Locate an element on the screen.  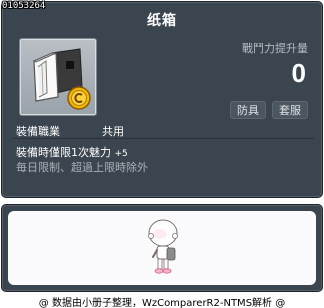
item-icon-frame is located at coordinates (58, 77).